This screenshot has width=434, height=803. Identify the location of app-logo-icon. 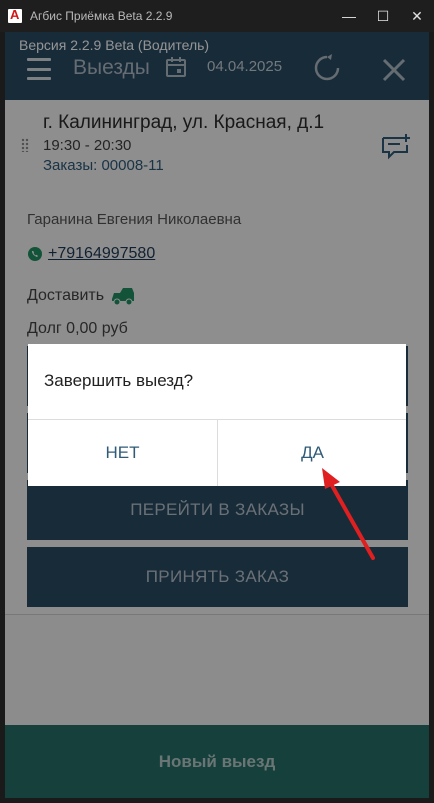
(15, 15).